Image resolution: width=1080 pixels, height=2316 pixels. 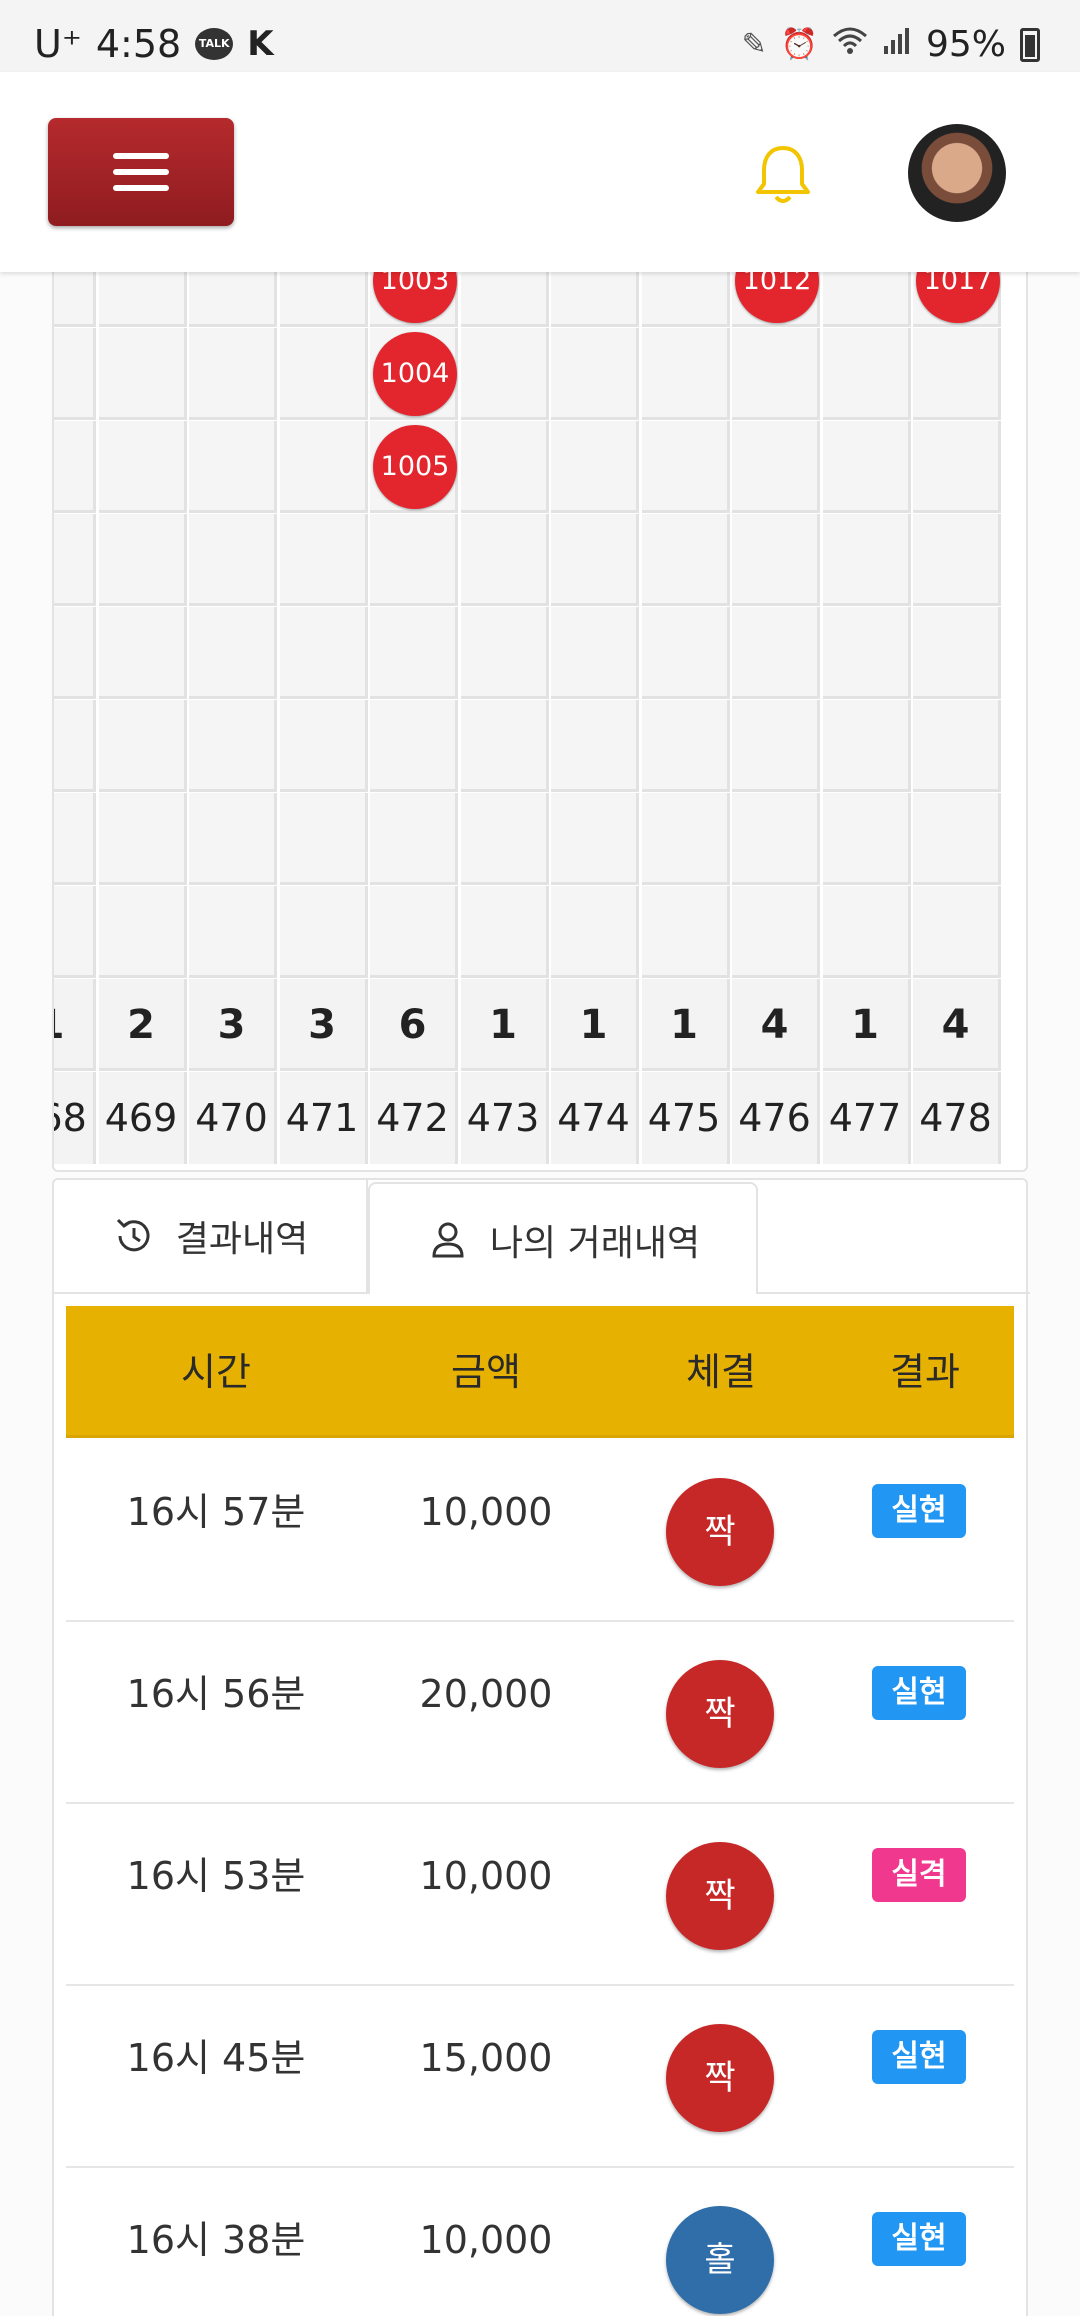 I want to click on round-number: 470, so click(x=233, y=1118).